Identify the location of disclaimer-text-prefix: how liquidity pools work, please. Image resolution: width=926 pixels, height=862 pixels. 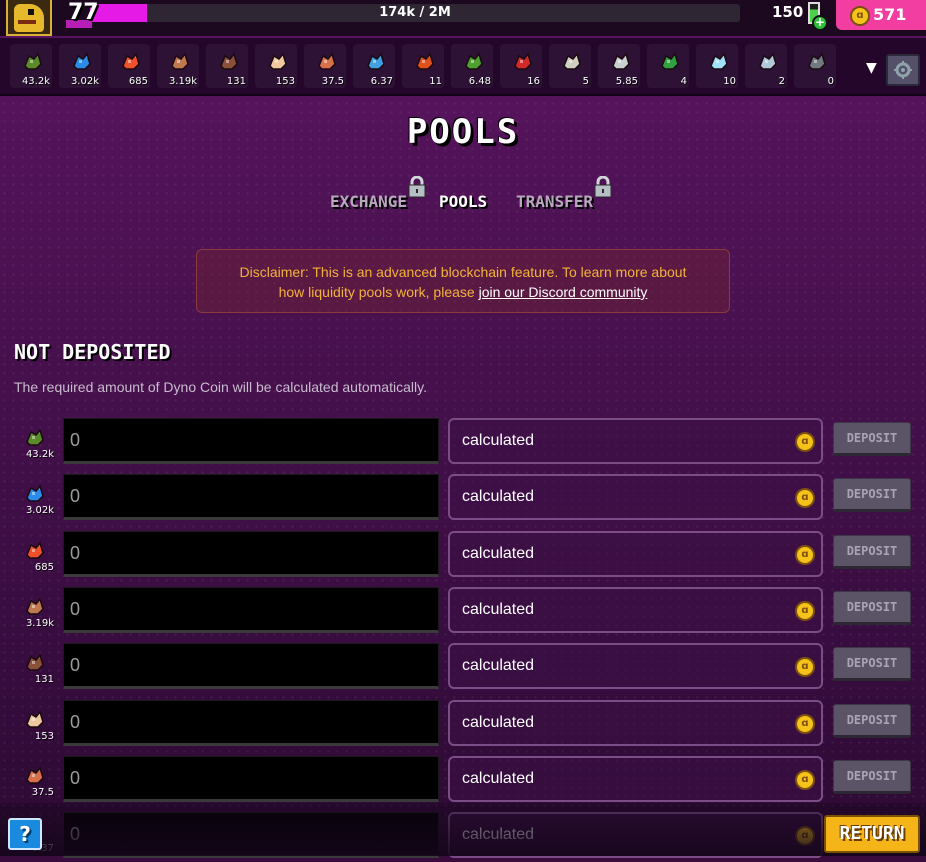
(376, 292).